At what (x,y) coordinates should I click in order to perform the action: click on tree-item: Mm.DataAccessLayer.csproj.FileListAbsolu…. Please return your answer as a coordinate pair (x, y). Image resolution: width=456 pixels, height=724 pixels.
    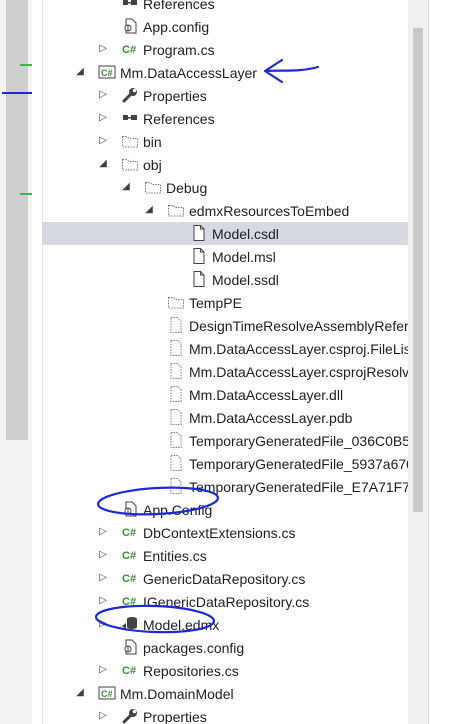
    Looking at the image, I should click on (225, 348).